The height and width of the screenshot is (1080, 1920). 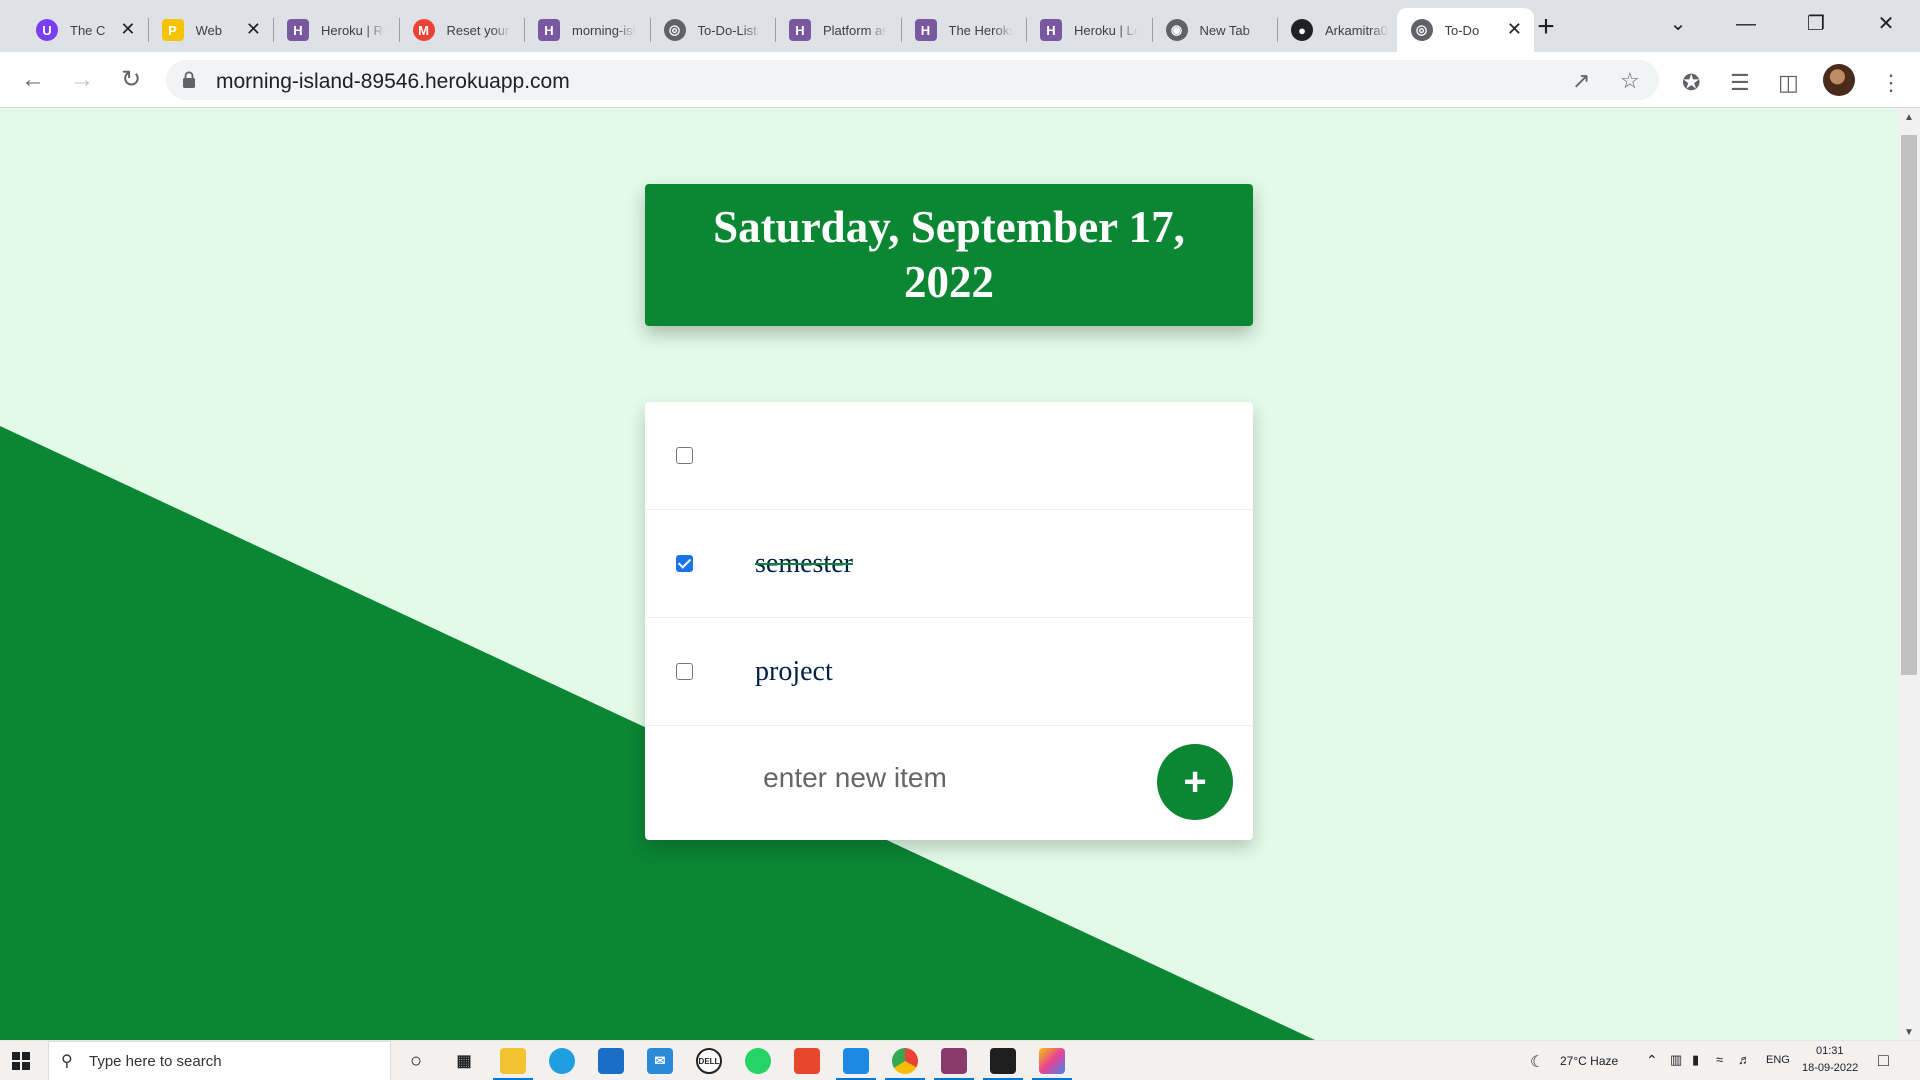 What do you see at coordinates (1778, 1060) in the screenshot?
I see `language-indicator: ENG` at bounding box center [1778, 1060].